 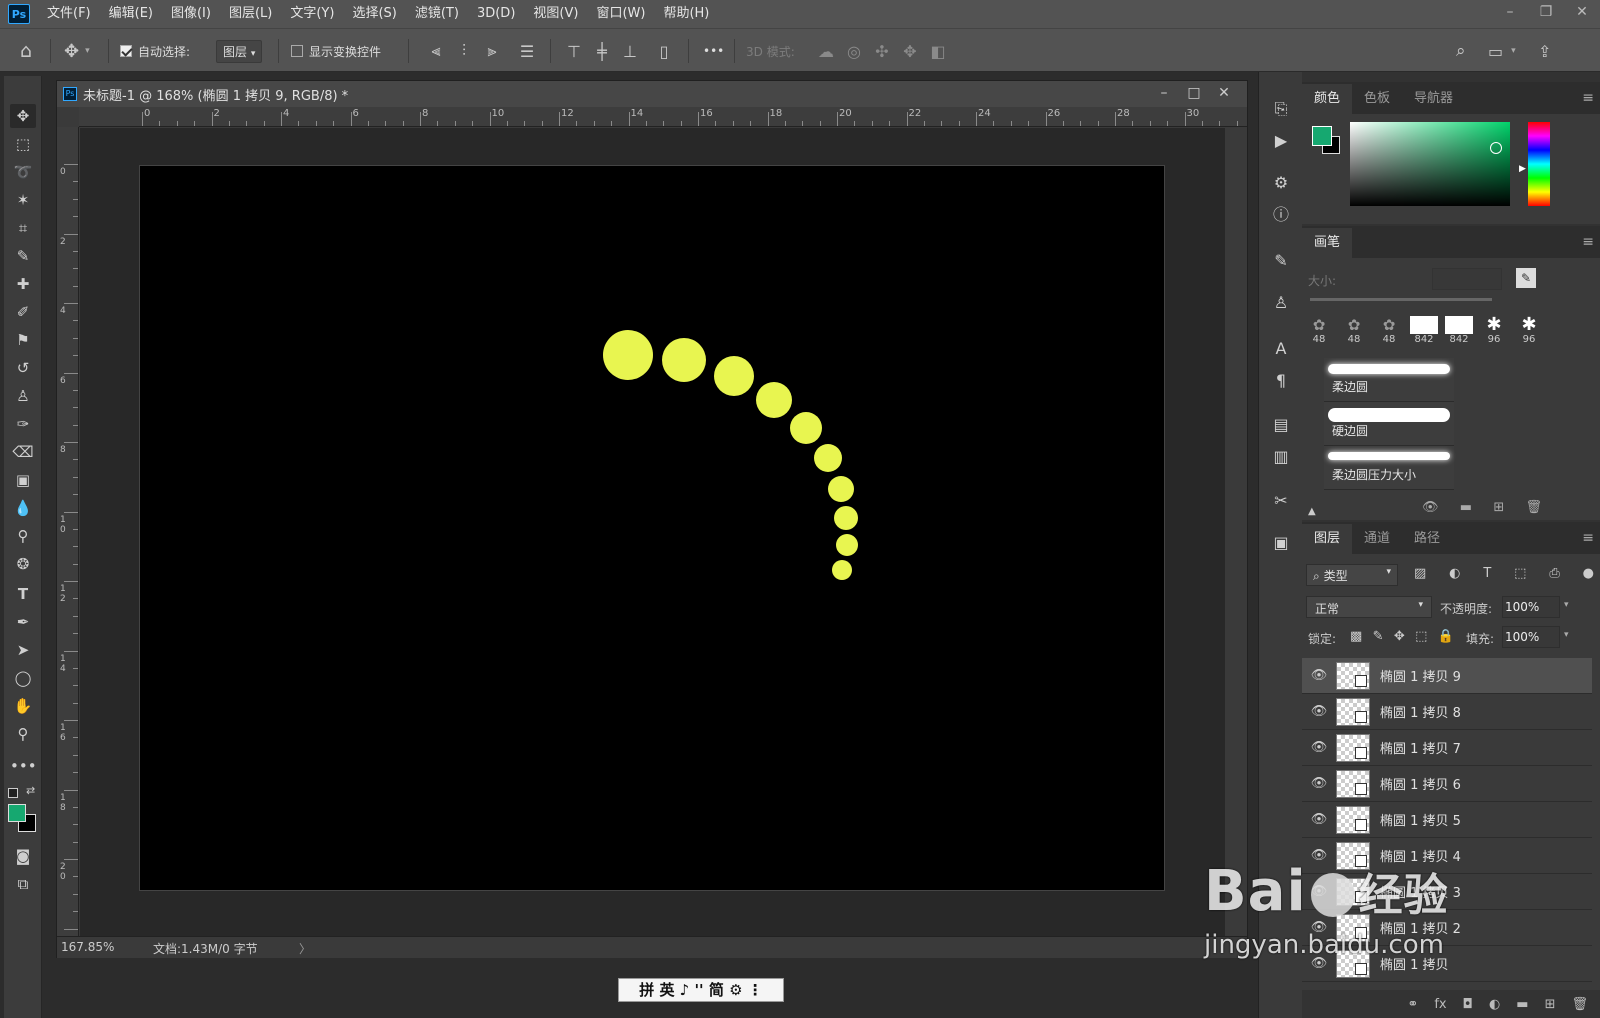 I want to click on distribute-icon: ☰, so click(x=527, y=51).